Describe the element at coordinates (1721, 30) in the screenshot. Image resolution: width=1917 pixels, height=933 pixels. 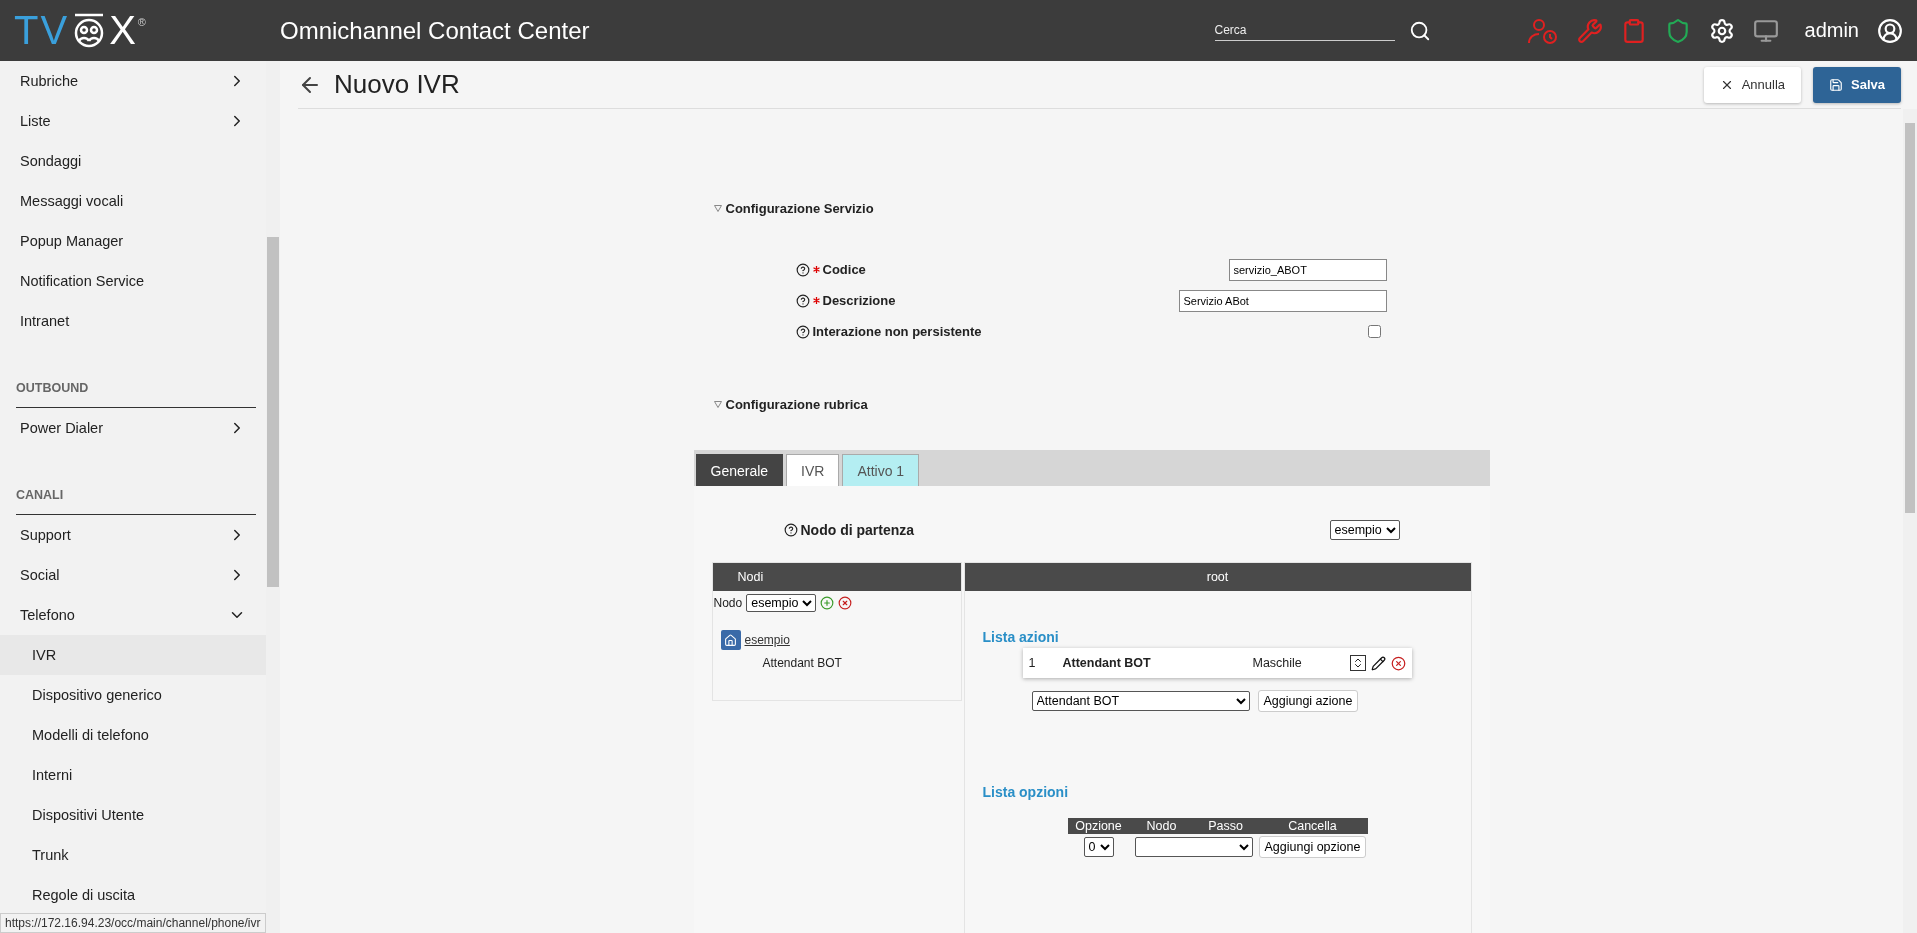
I see `settings-icon` at that location.